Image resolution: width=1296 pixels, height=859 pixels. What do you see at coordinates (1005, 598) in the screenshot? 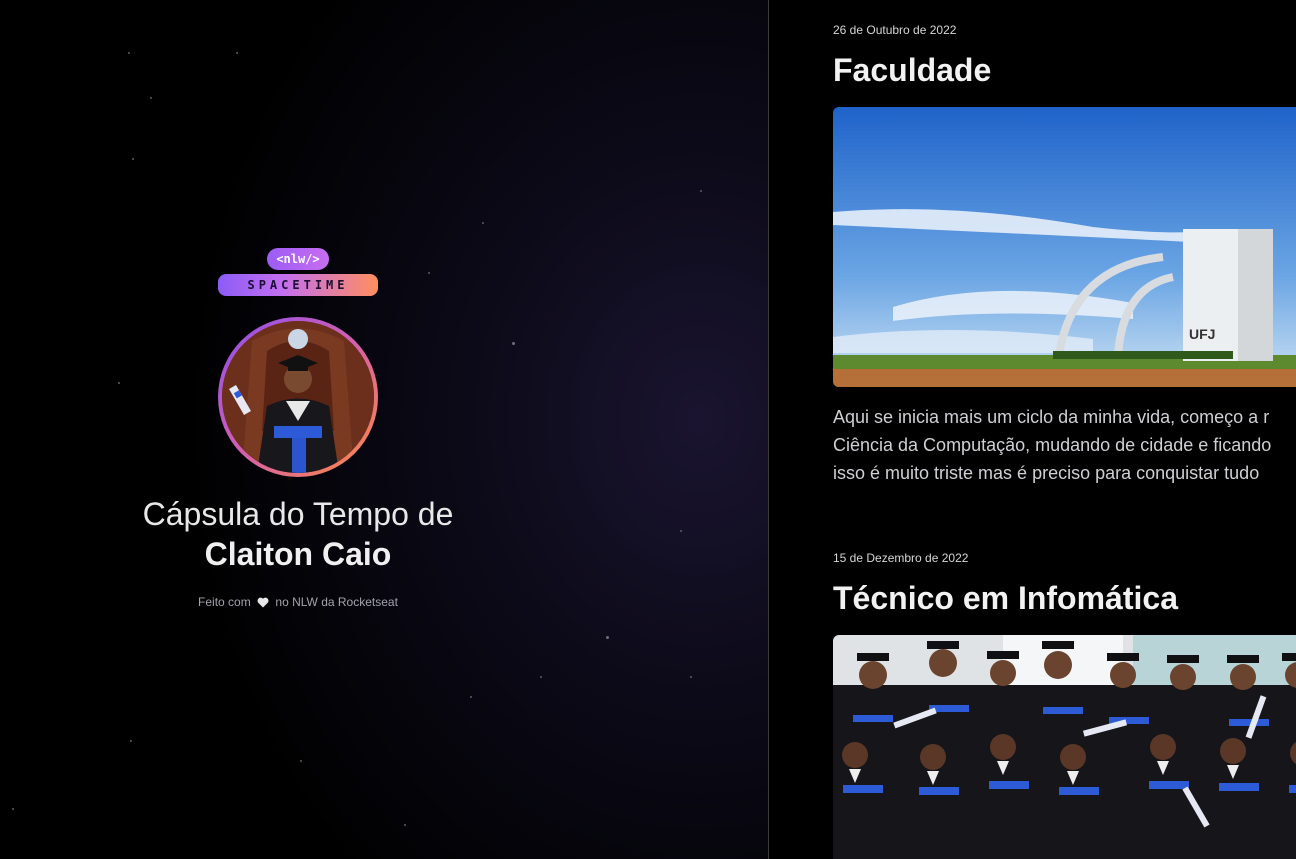
I see `memory-title: Técnico em Infomática` at bounding box center [1005, 598].